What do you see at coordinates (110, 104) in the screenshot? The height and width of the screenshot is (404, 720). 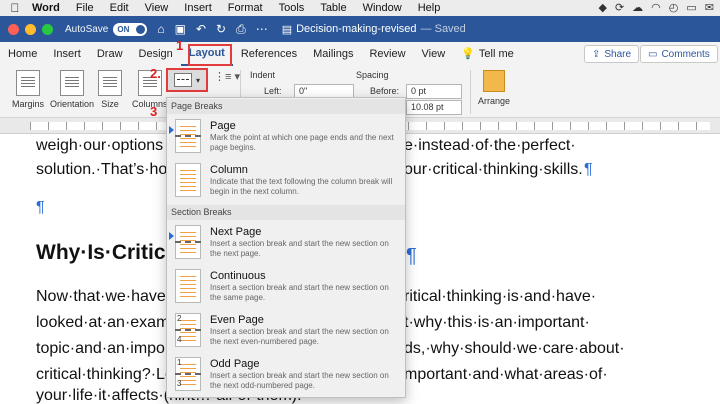 I see `size-label: Size` at bounding box center [110, 104].